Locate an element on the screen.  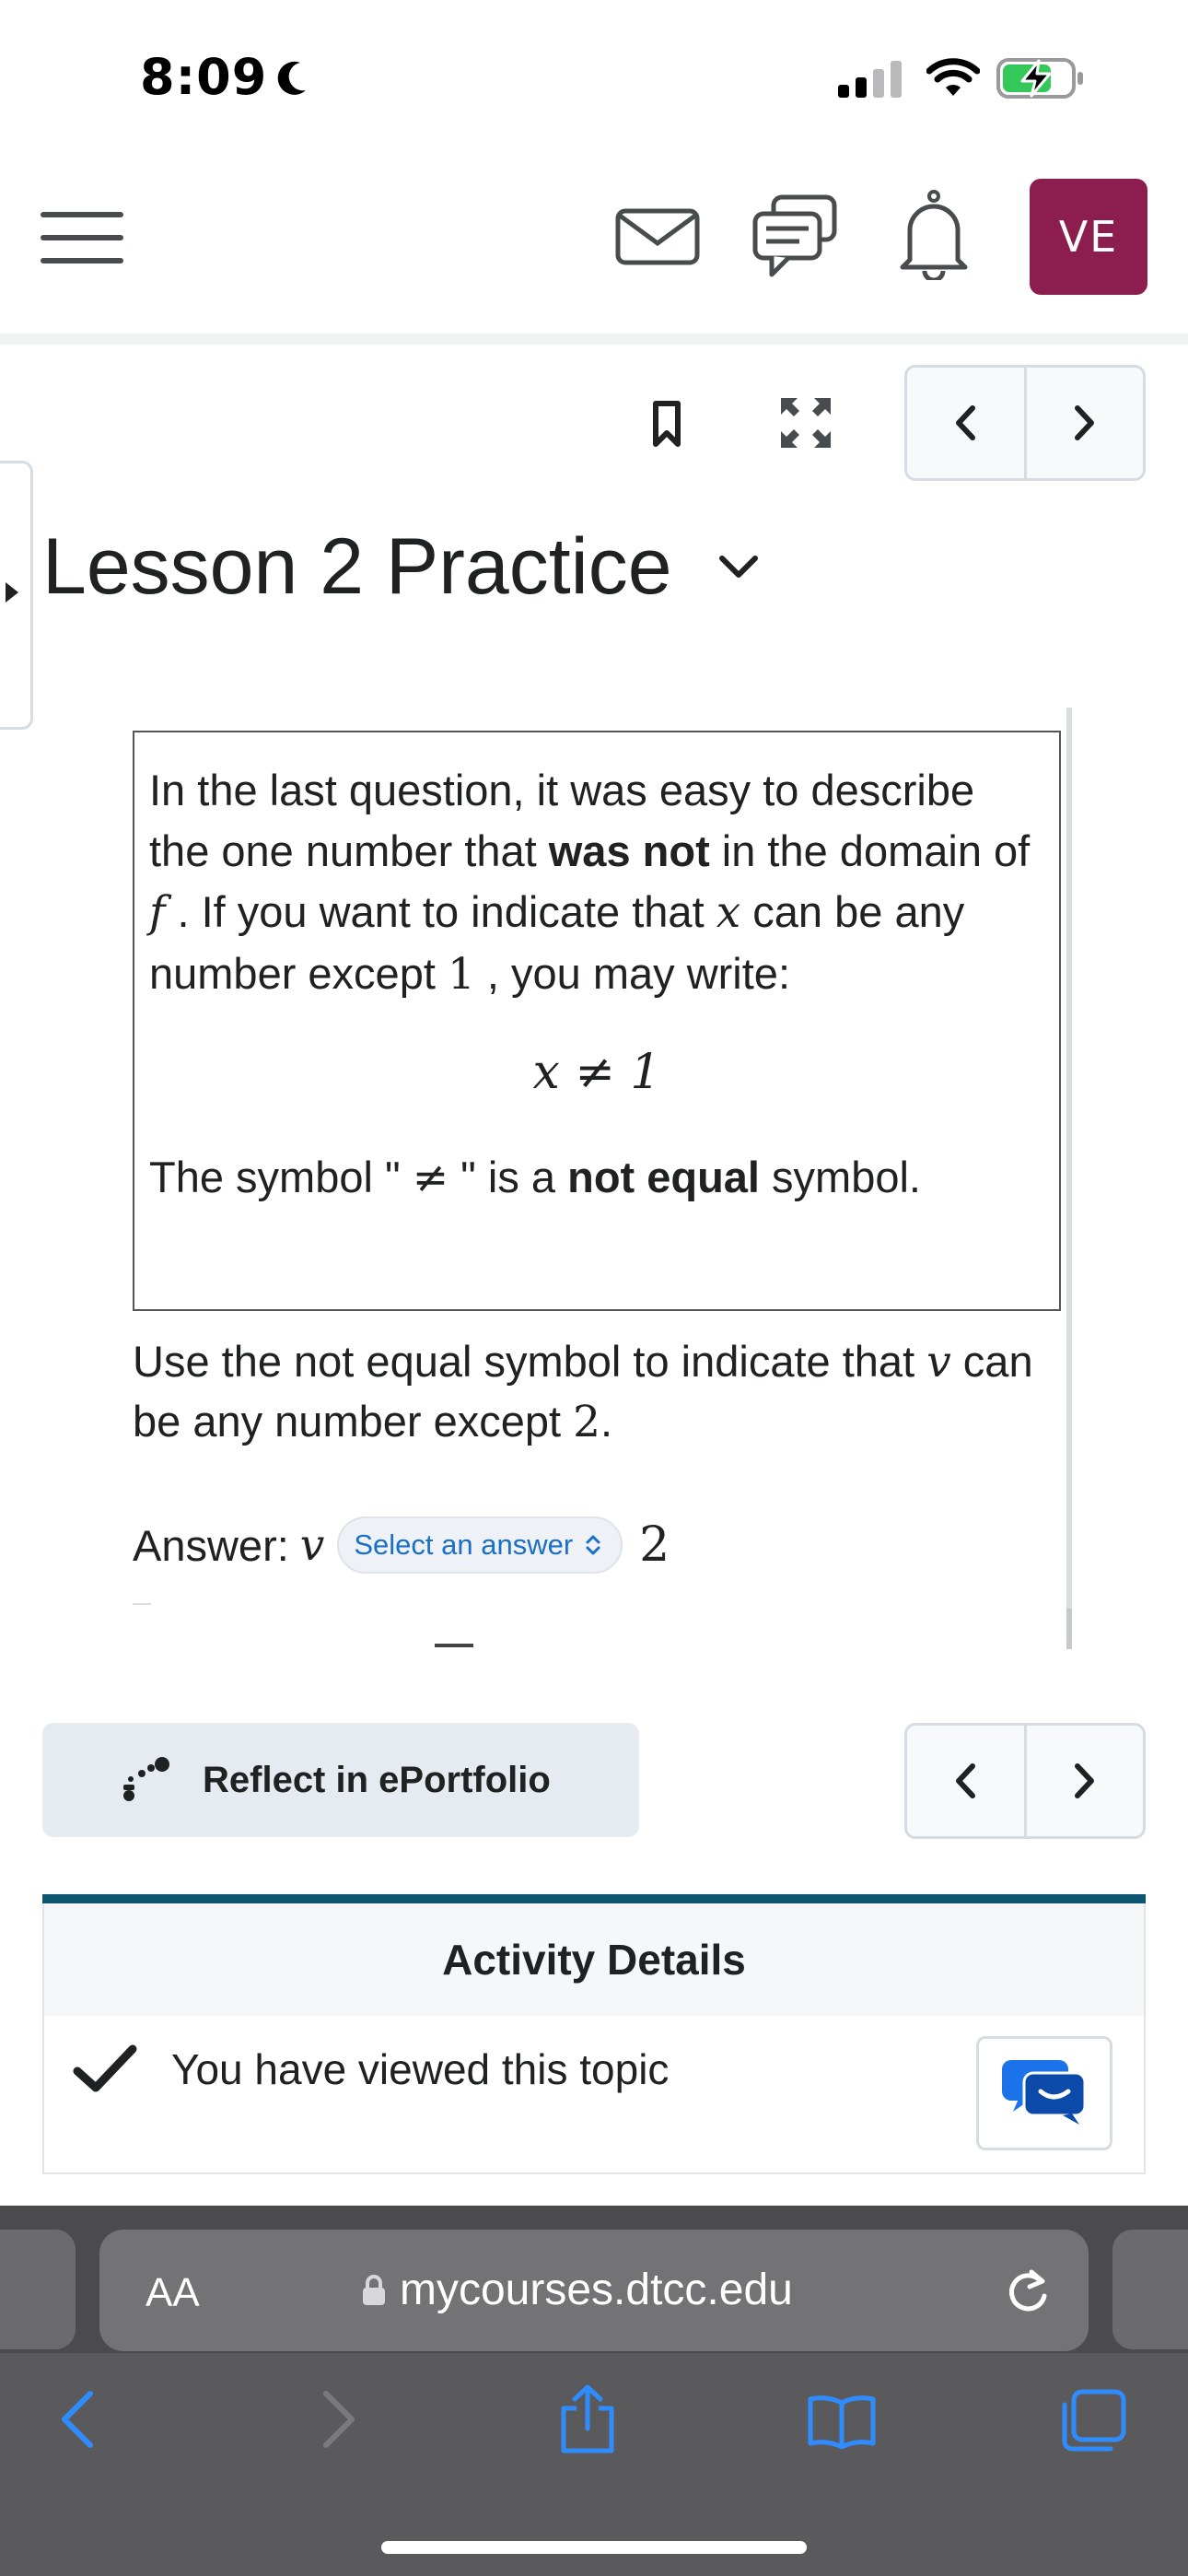
select-updown-icon is located at coordinates (593, 1545).